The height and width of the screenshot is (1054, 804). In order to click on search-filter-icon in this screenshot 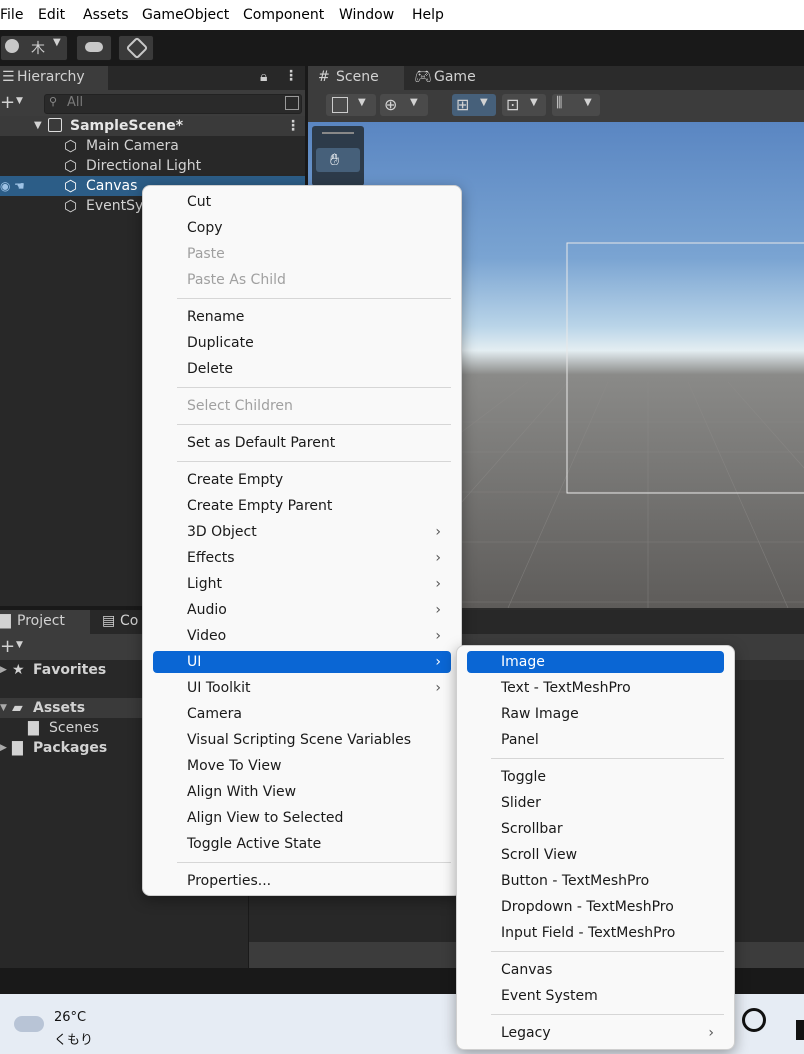, I will do `click(292, 103)`.